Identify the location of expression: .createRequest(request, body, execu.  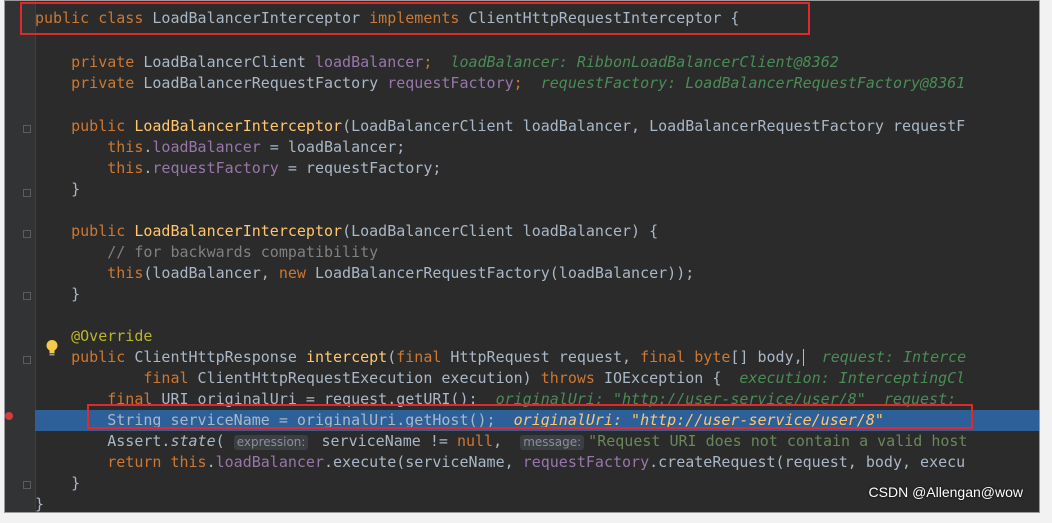
(807, 462).